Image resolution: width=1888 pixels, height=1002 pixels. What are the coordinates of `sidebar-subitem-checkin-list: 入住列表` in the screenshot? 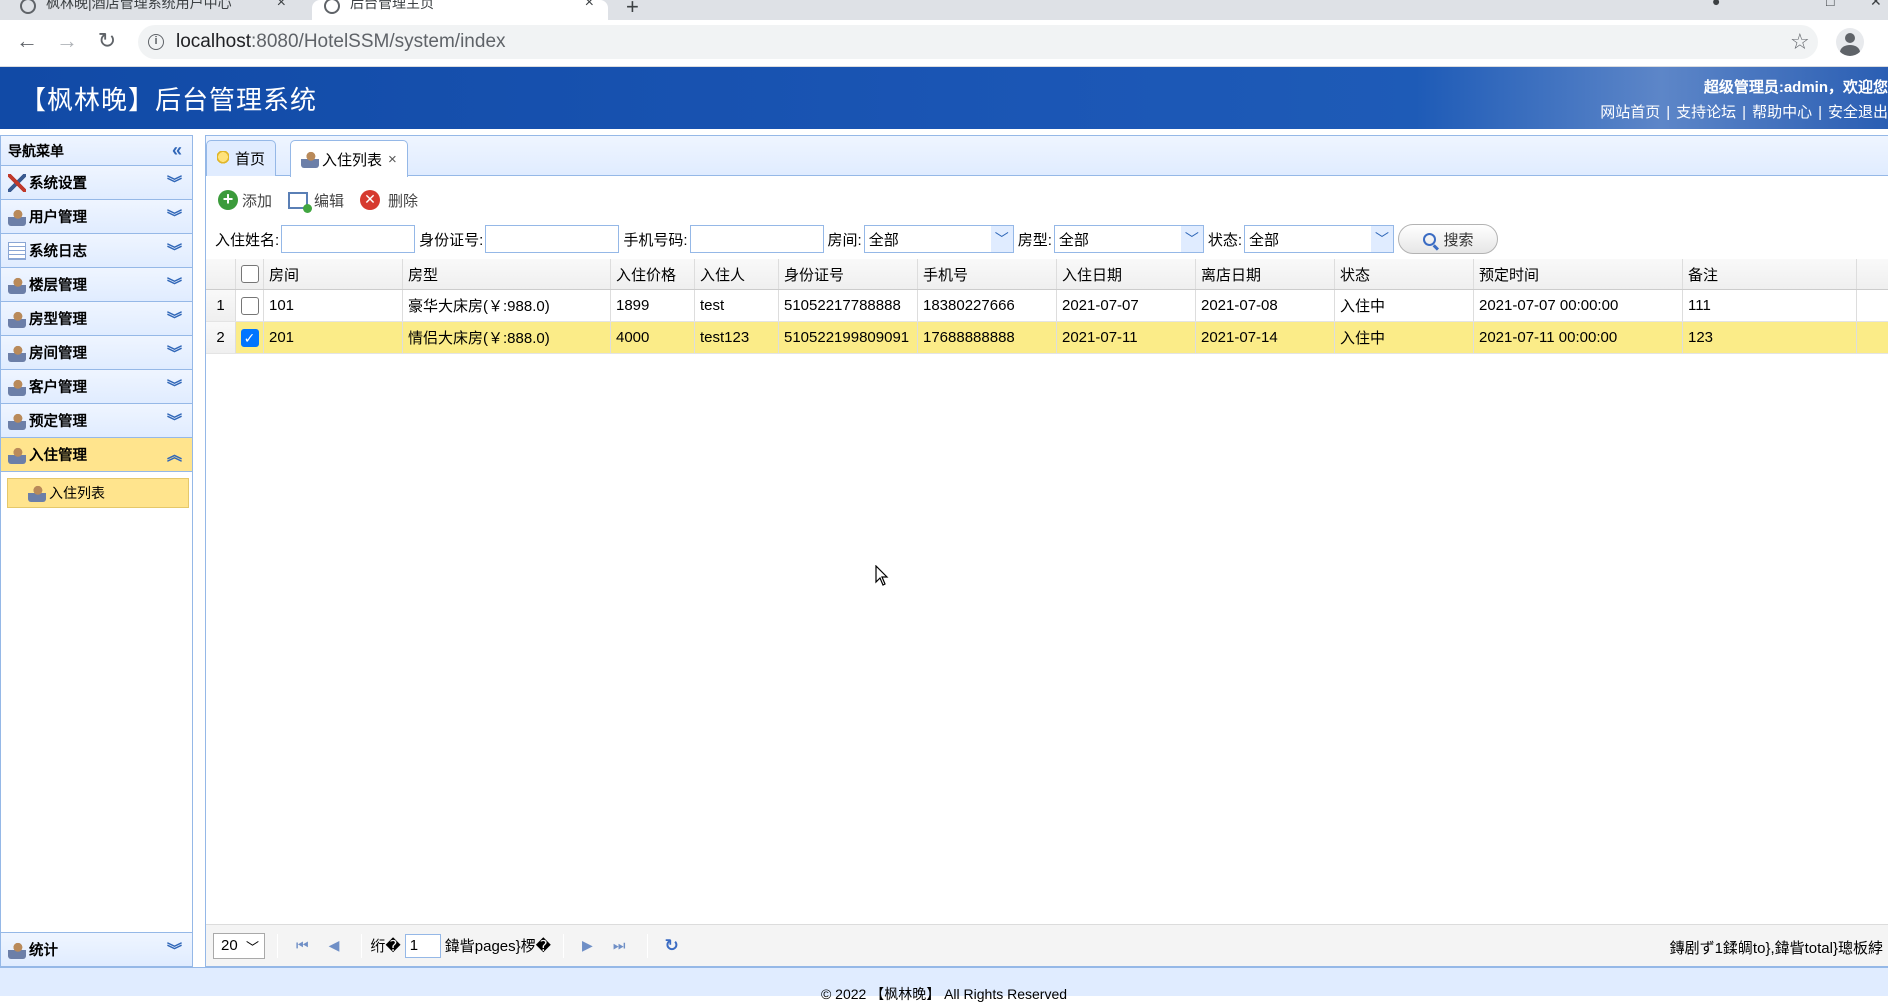 It's located at (98, 493).